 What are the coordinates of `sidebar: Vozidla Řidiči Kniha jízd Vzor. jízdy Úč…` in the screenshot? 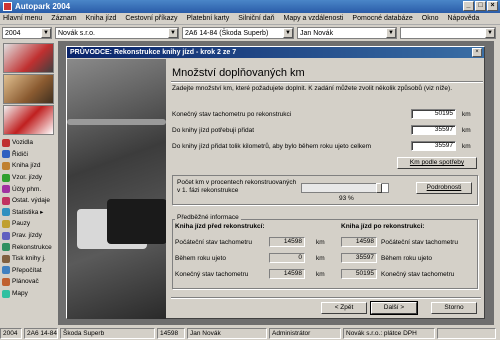 It's located at (28, 183).